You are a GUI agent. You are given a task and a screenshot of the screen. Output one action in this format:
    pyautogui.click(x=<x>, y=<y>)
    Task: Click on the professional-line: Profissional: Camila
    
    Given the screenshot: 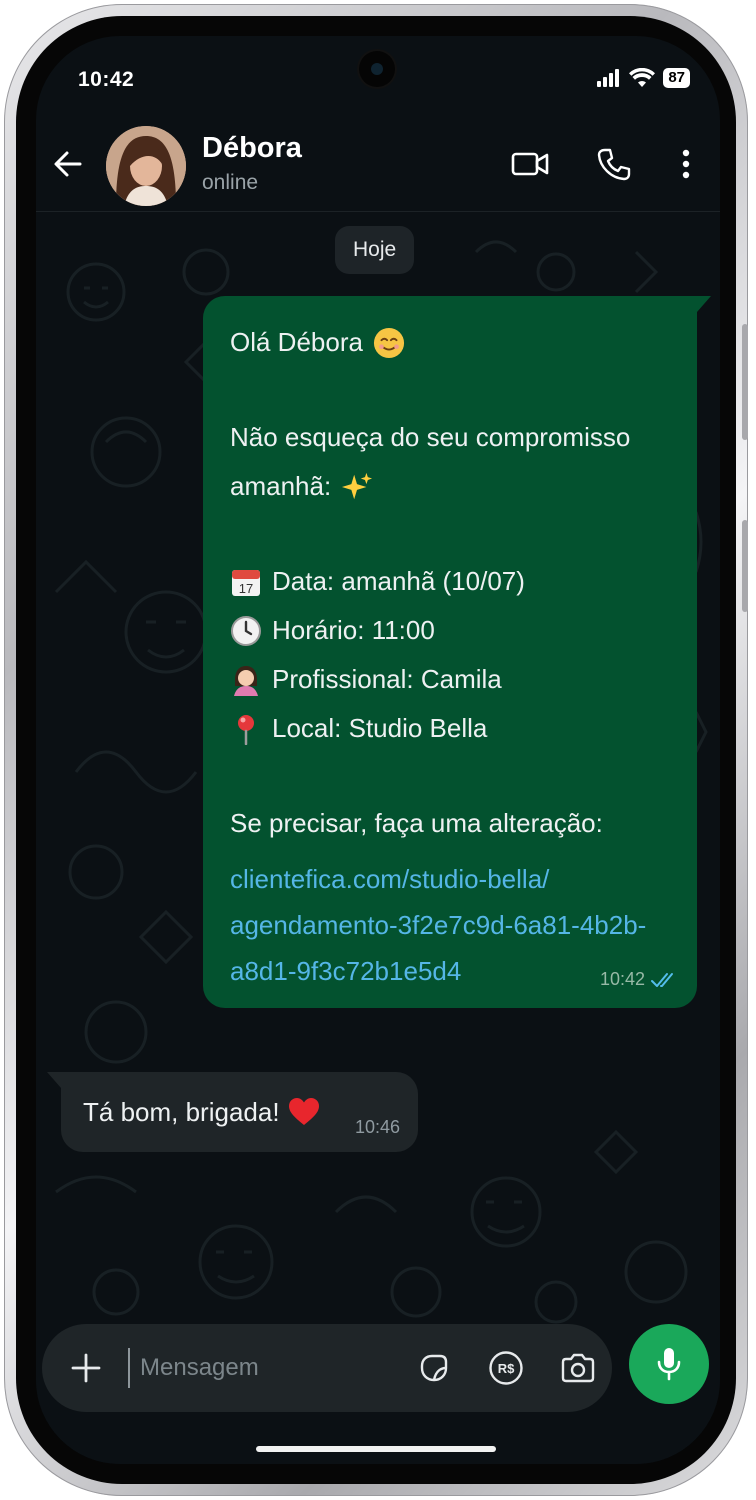 What is the action you would take?
    pyautogui.click(x=450, y=679)
    